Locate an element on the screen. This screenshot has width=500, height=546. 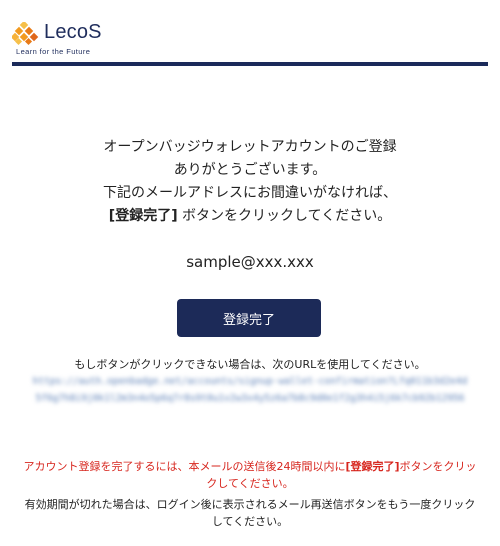
warning-keyword: [登録完了] is located at coordinates (372, 466).